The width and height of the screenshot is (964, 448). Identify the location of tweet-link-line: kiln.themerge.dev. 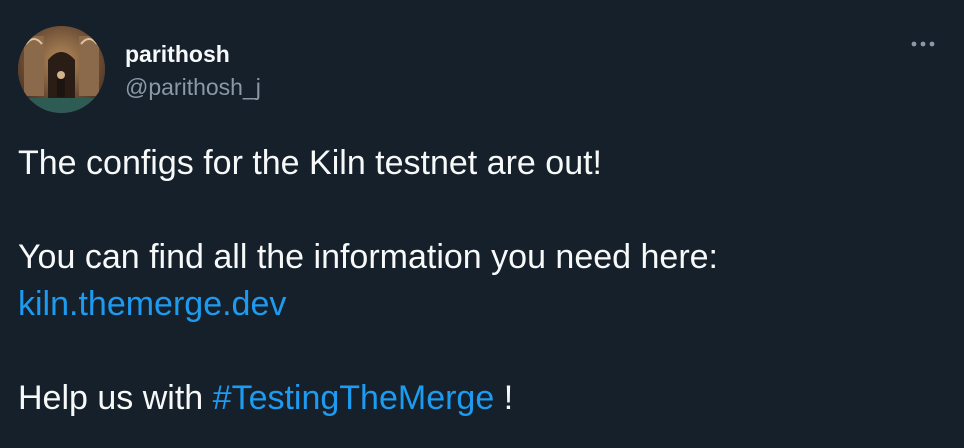
(482, 304).